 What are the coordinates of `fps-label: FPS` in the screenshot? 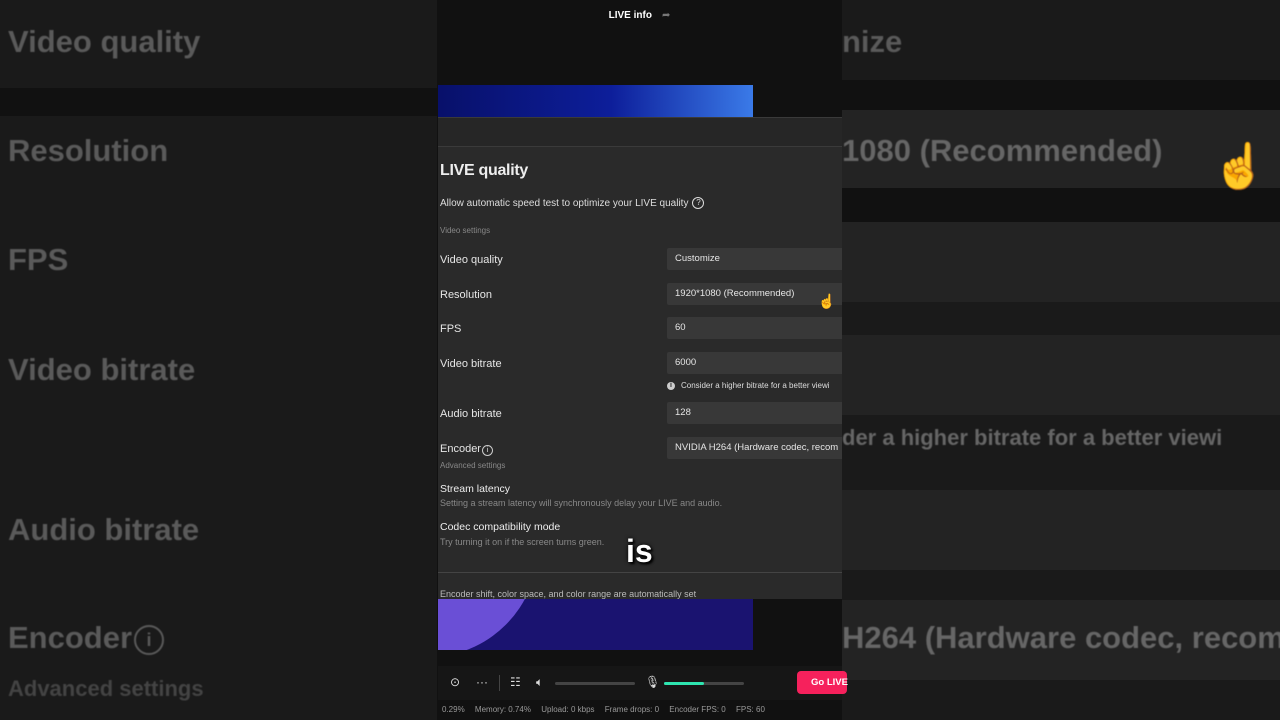 It's located at (451, 329).